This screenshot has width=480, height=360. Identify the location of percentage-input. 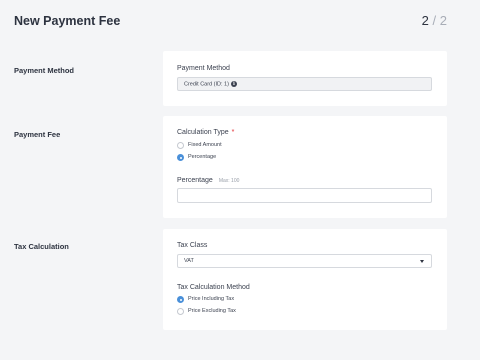
(304, 195).